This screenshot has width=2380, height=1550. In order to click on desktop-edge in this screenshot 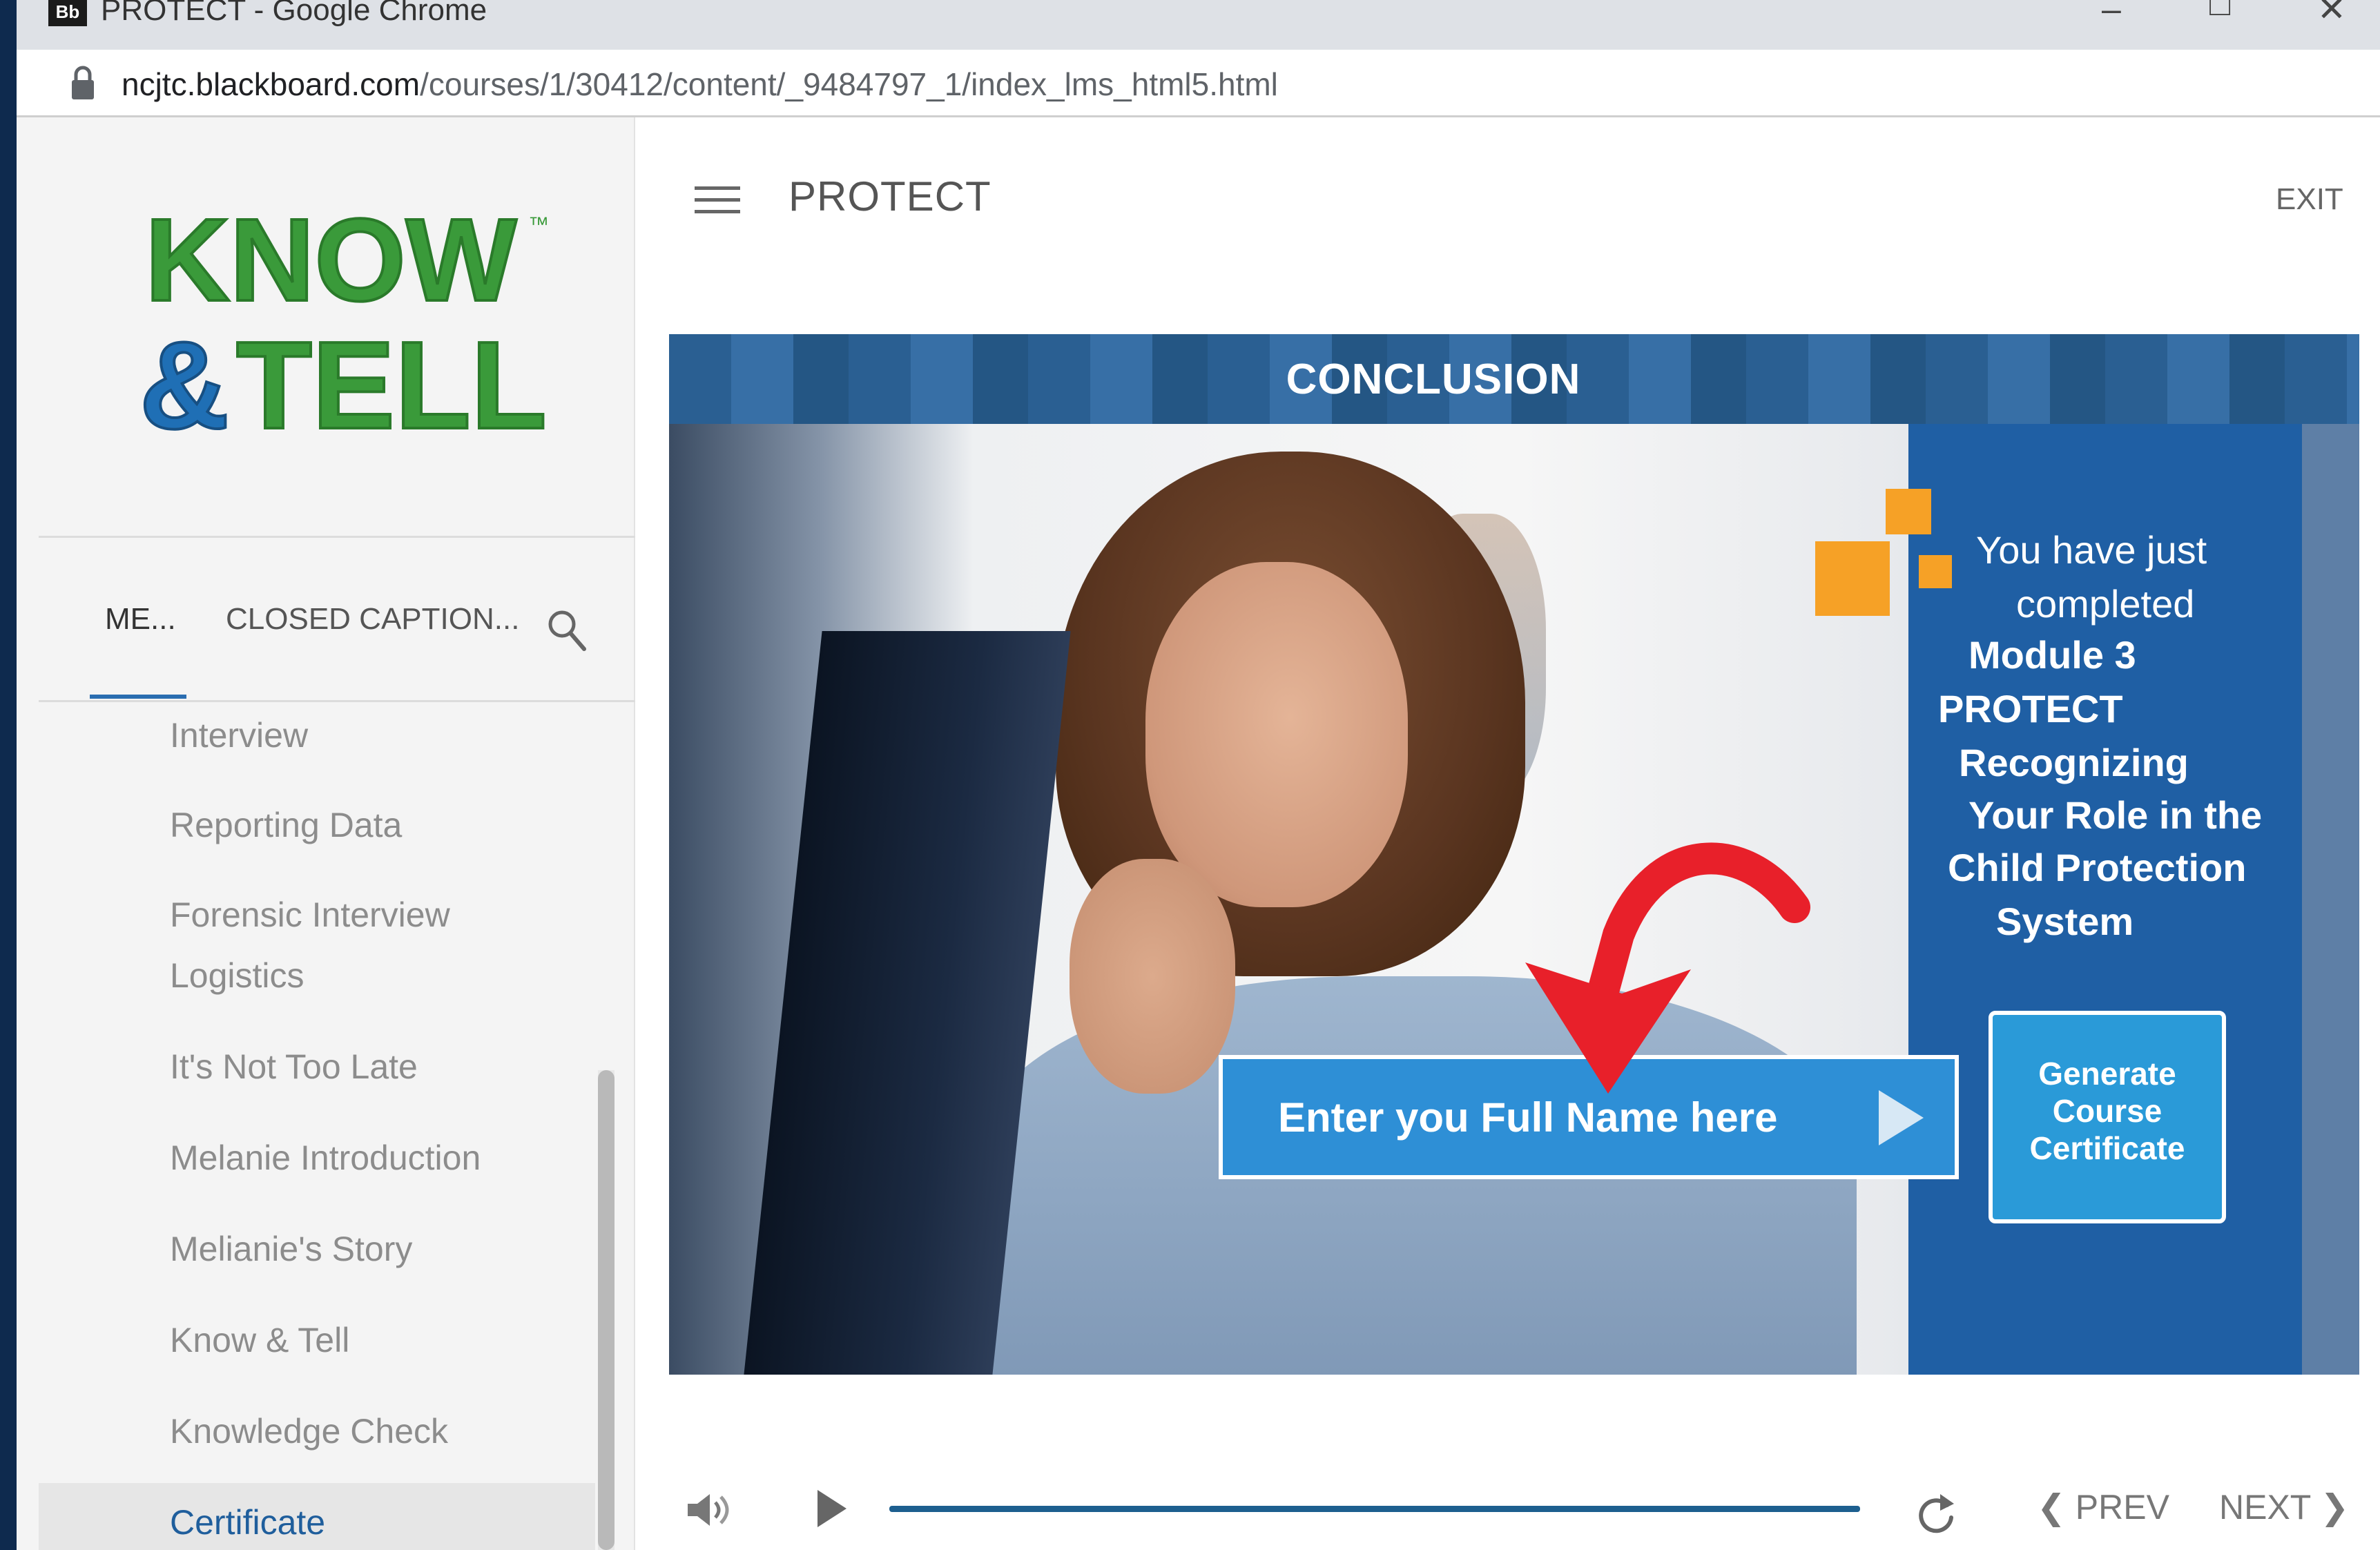, I will do `click(8, 775)`.